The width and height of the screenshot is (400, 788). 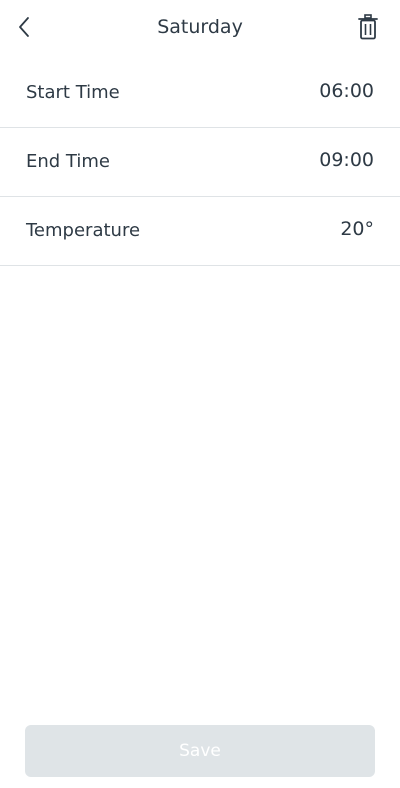 I want to click on start-time-value: 06:00, so click(x=346, y=91).